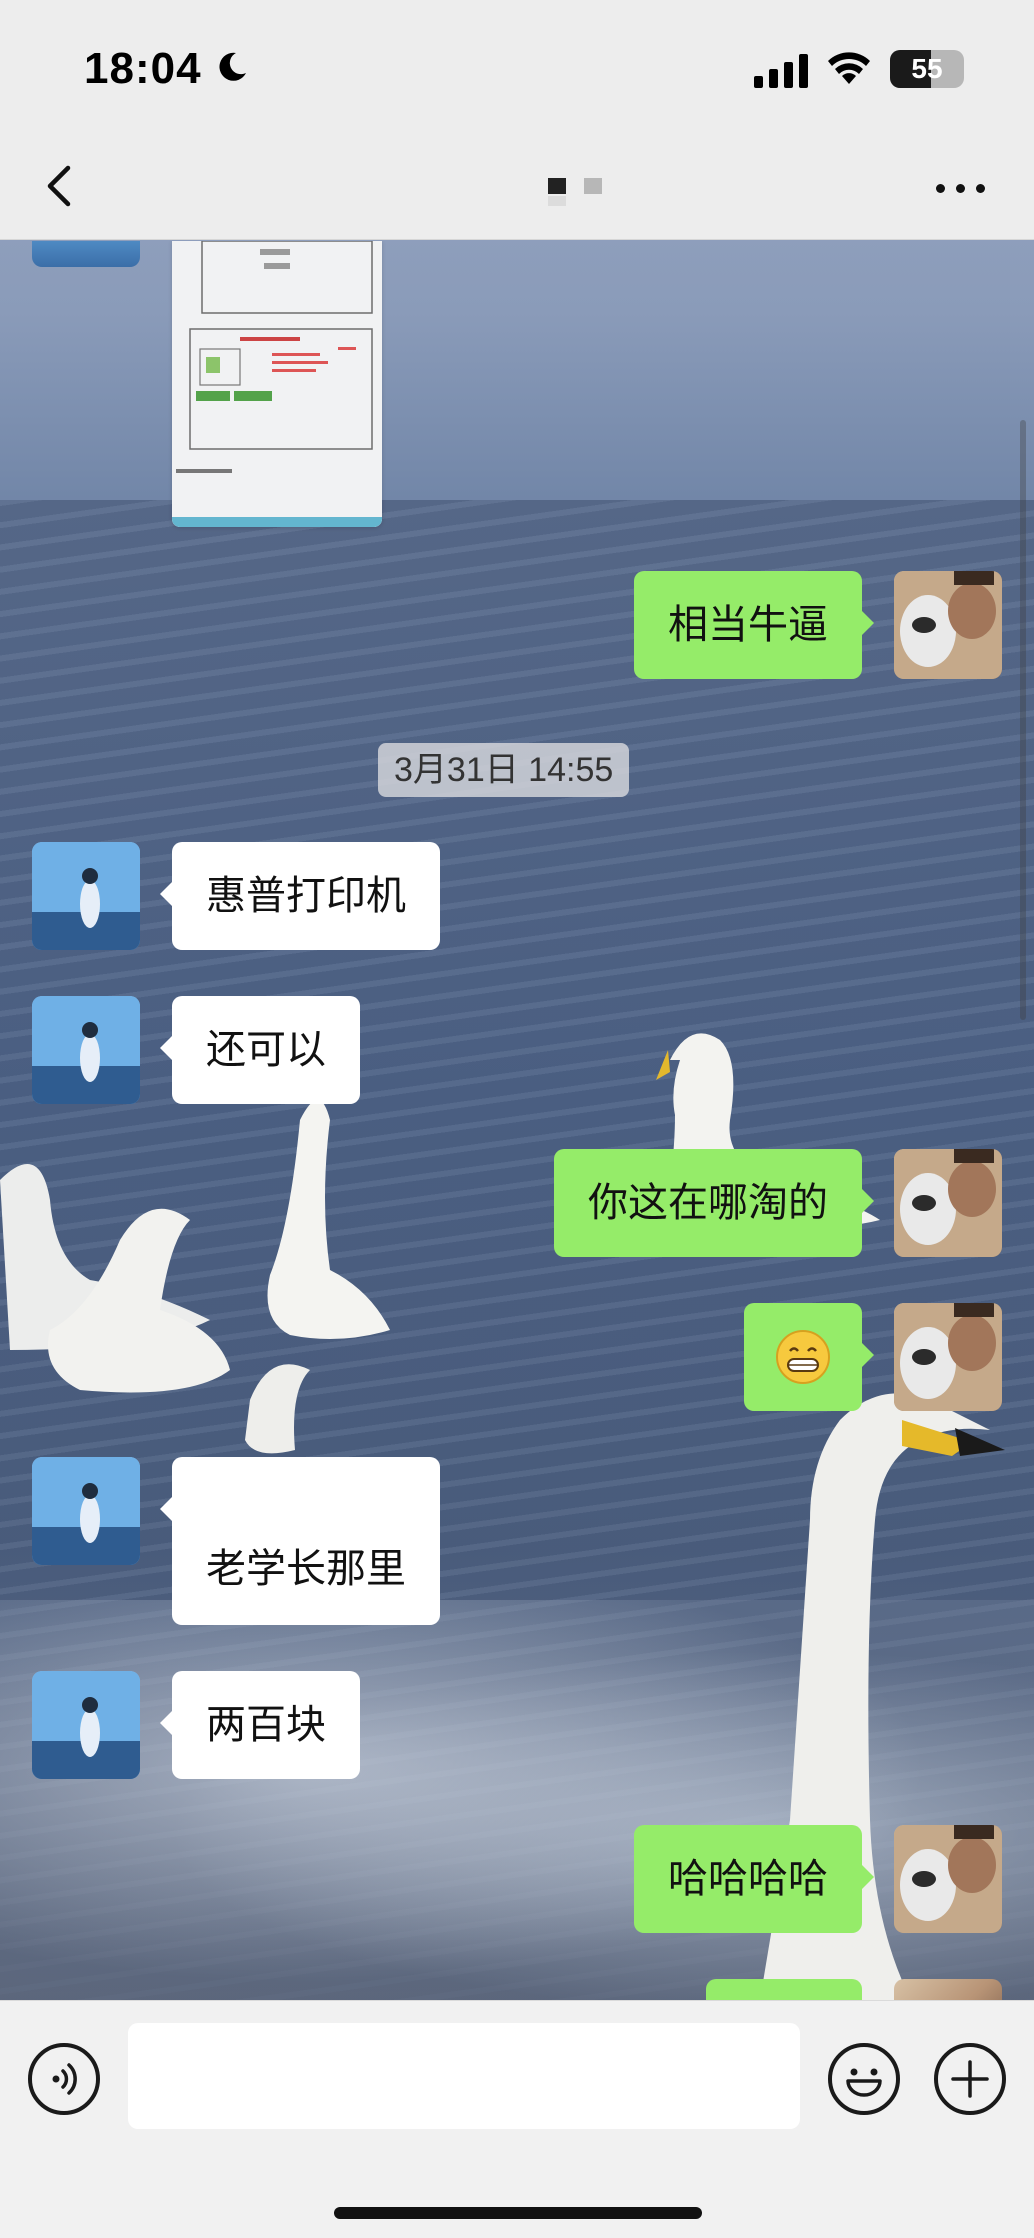  I want to click on document-photo-content, so click(277, 384).